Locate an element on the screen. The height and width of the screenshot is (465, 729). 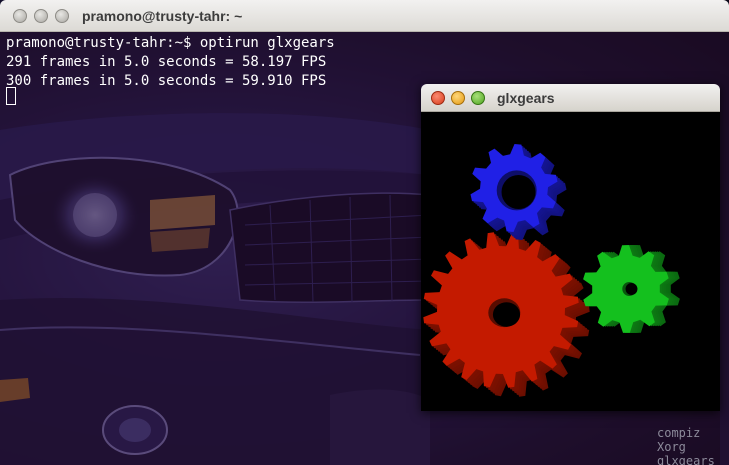
overlay-line-compiz: compiz is located at coordinates (679, 433).